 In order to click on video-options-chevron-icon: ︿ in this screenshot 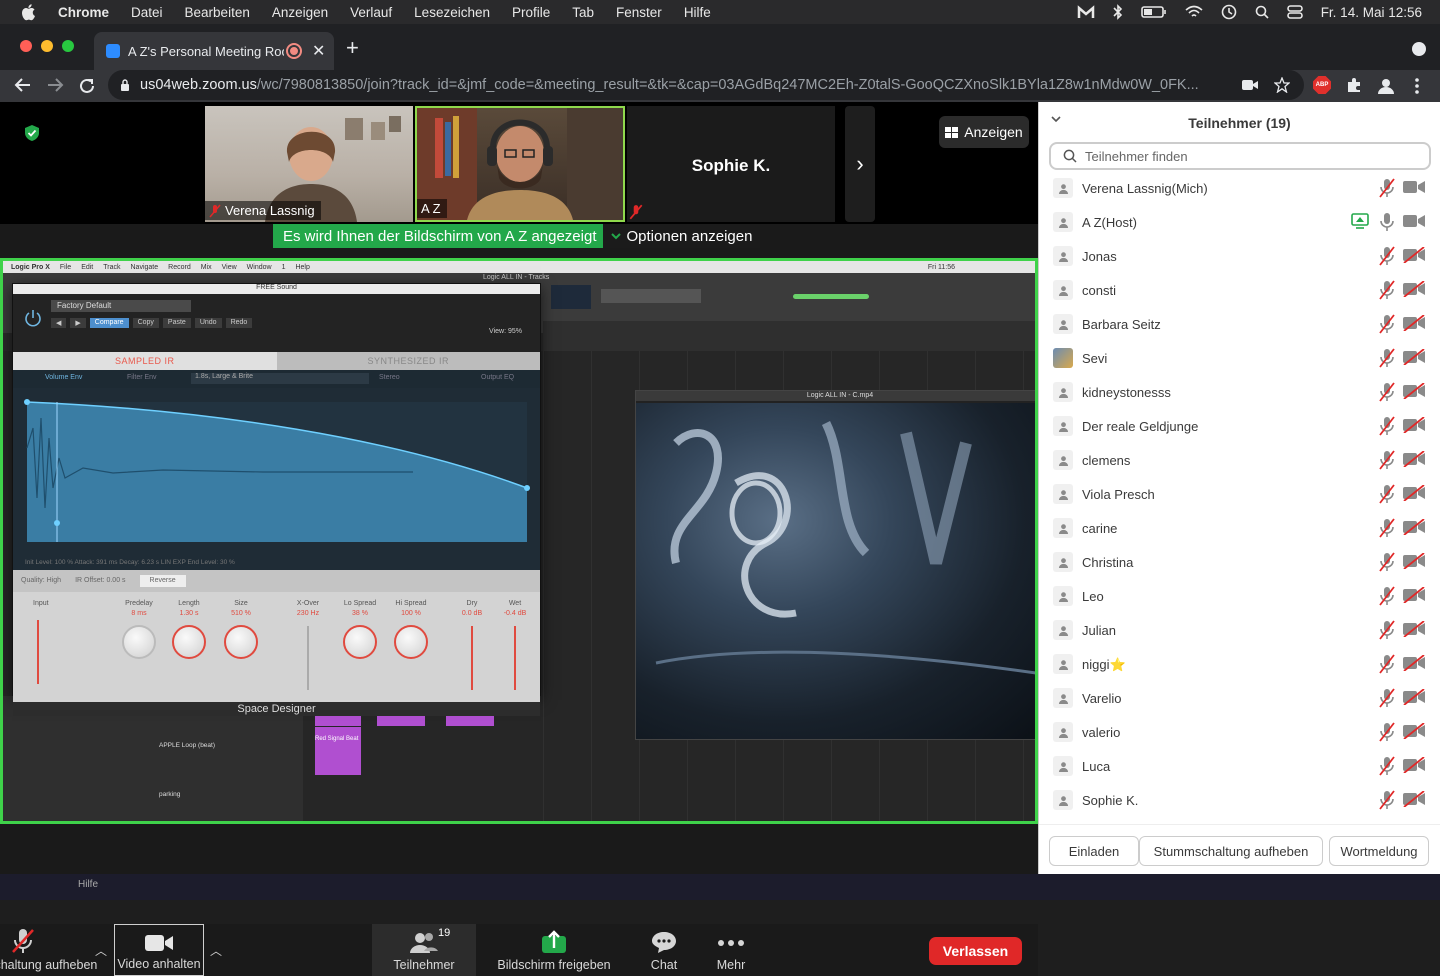, I will do `click(216, 950)`.